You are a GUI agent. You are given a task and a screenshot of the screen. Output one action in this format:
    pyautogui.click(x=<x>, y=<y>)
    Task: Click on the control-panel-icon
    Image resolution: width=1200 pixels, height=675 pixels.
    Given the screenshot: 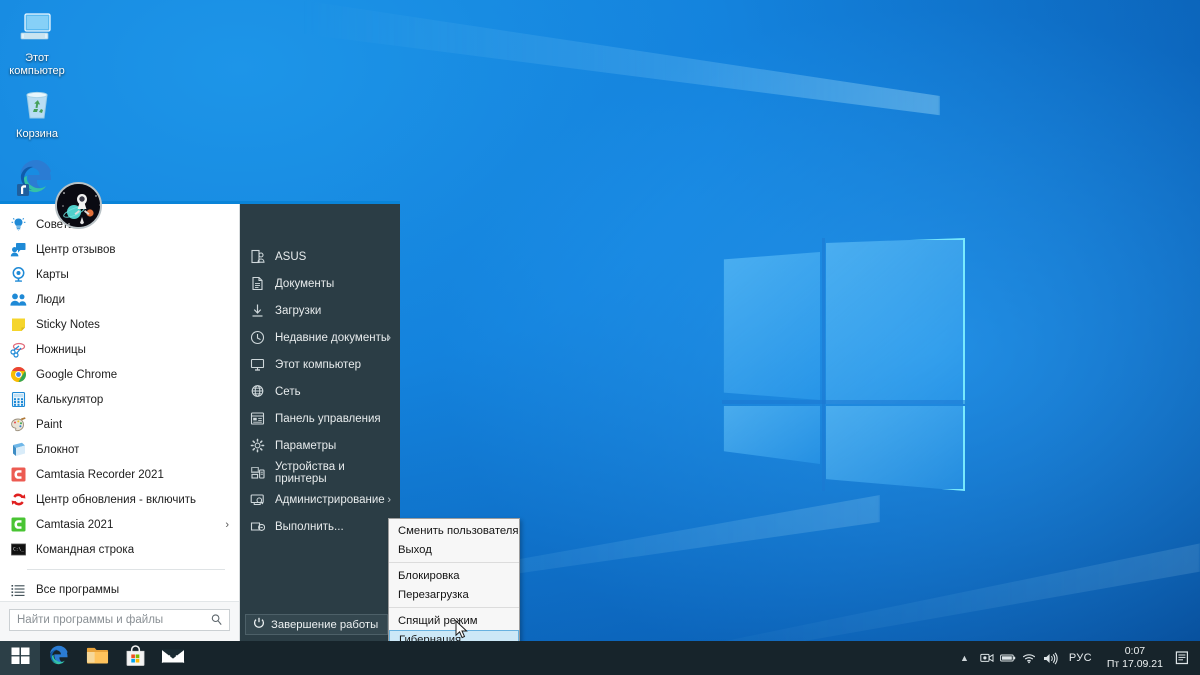 What is the action you would take?
    pyautogui.click(x=257, y=418)
    